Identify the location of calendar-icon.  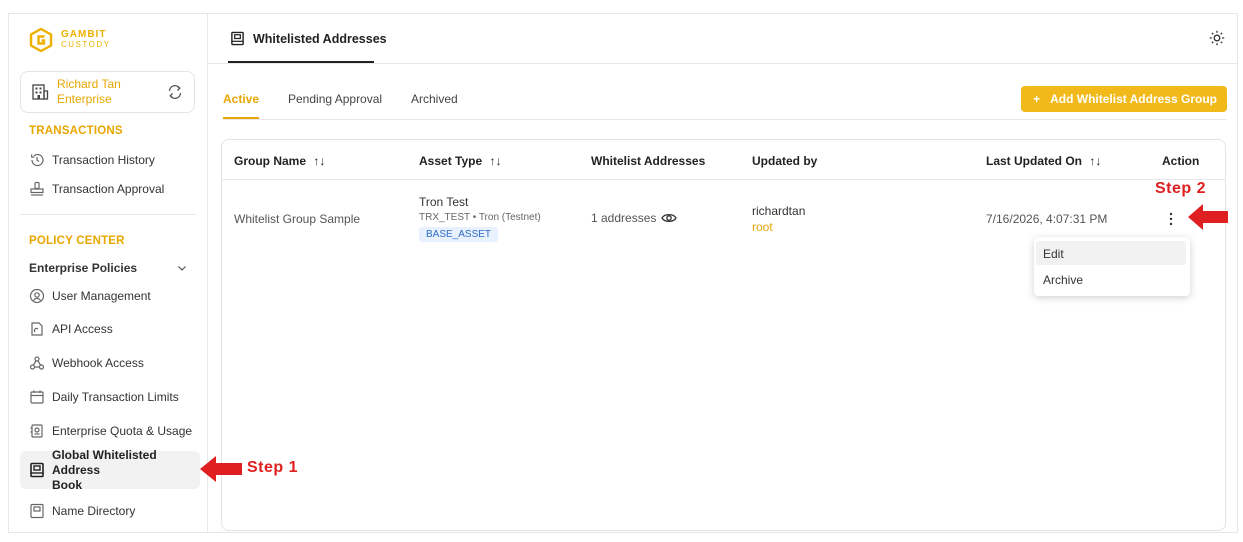
(37, 397).